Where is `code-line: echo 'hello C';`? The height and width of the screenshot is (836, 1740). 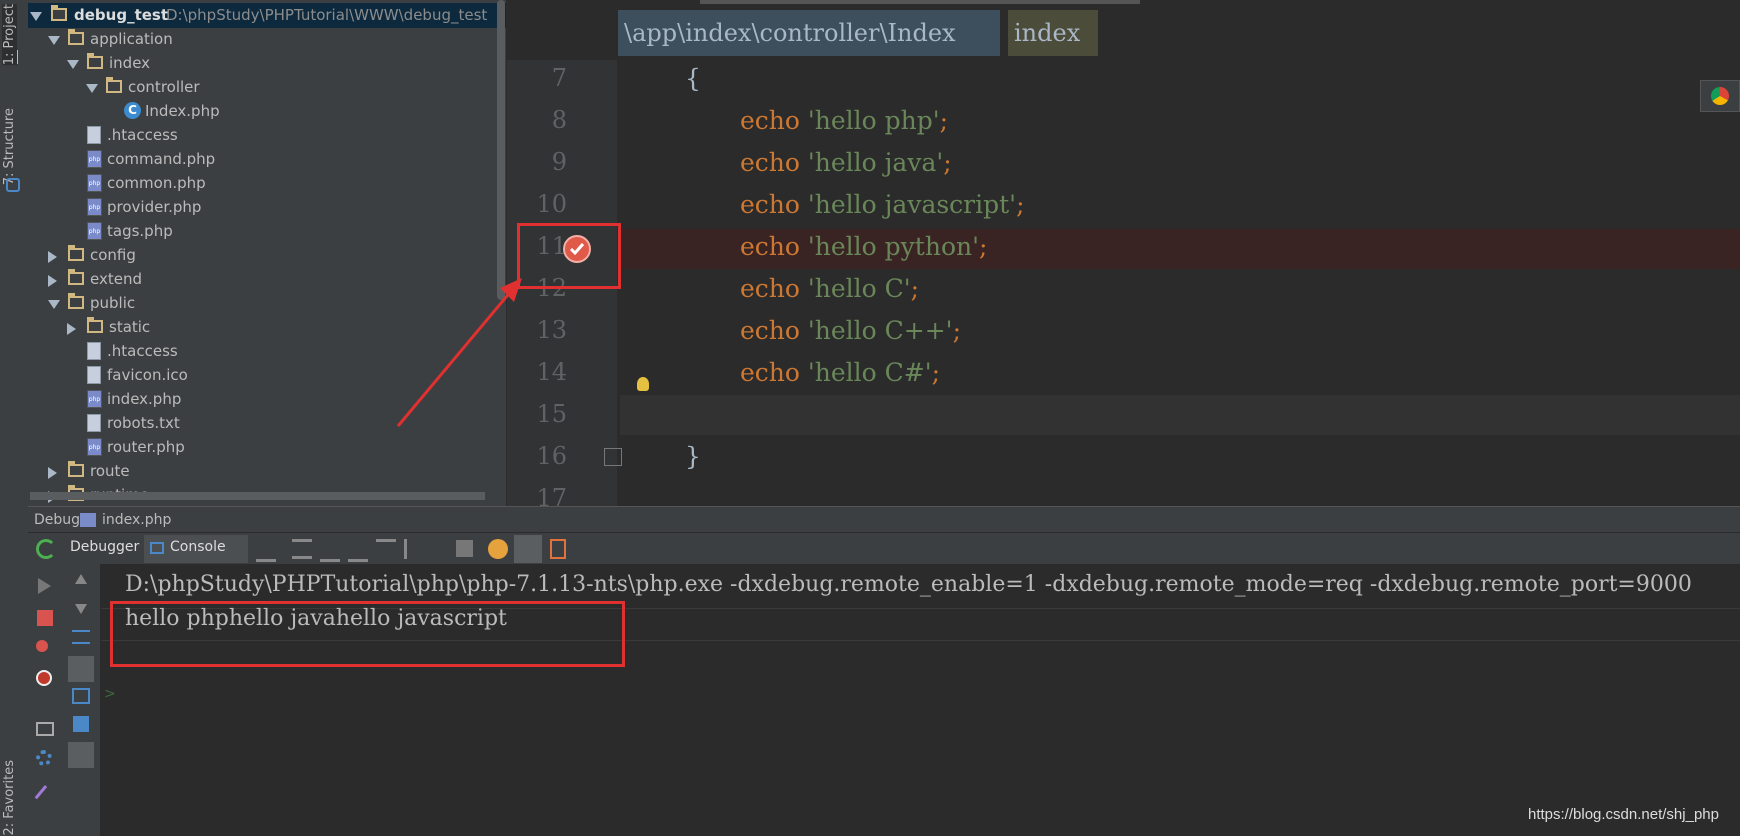 code-line: echo 'hello C'; is located at coordinates (829, 288).